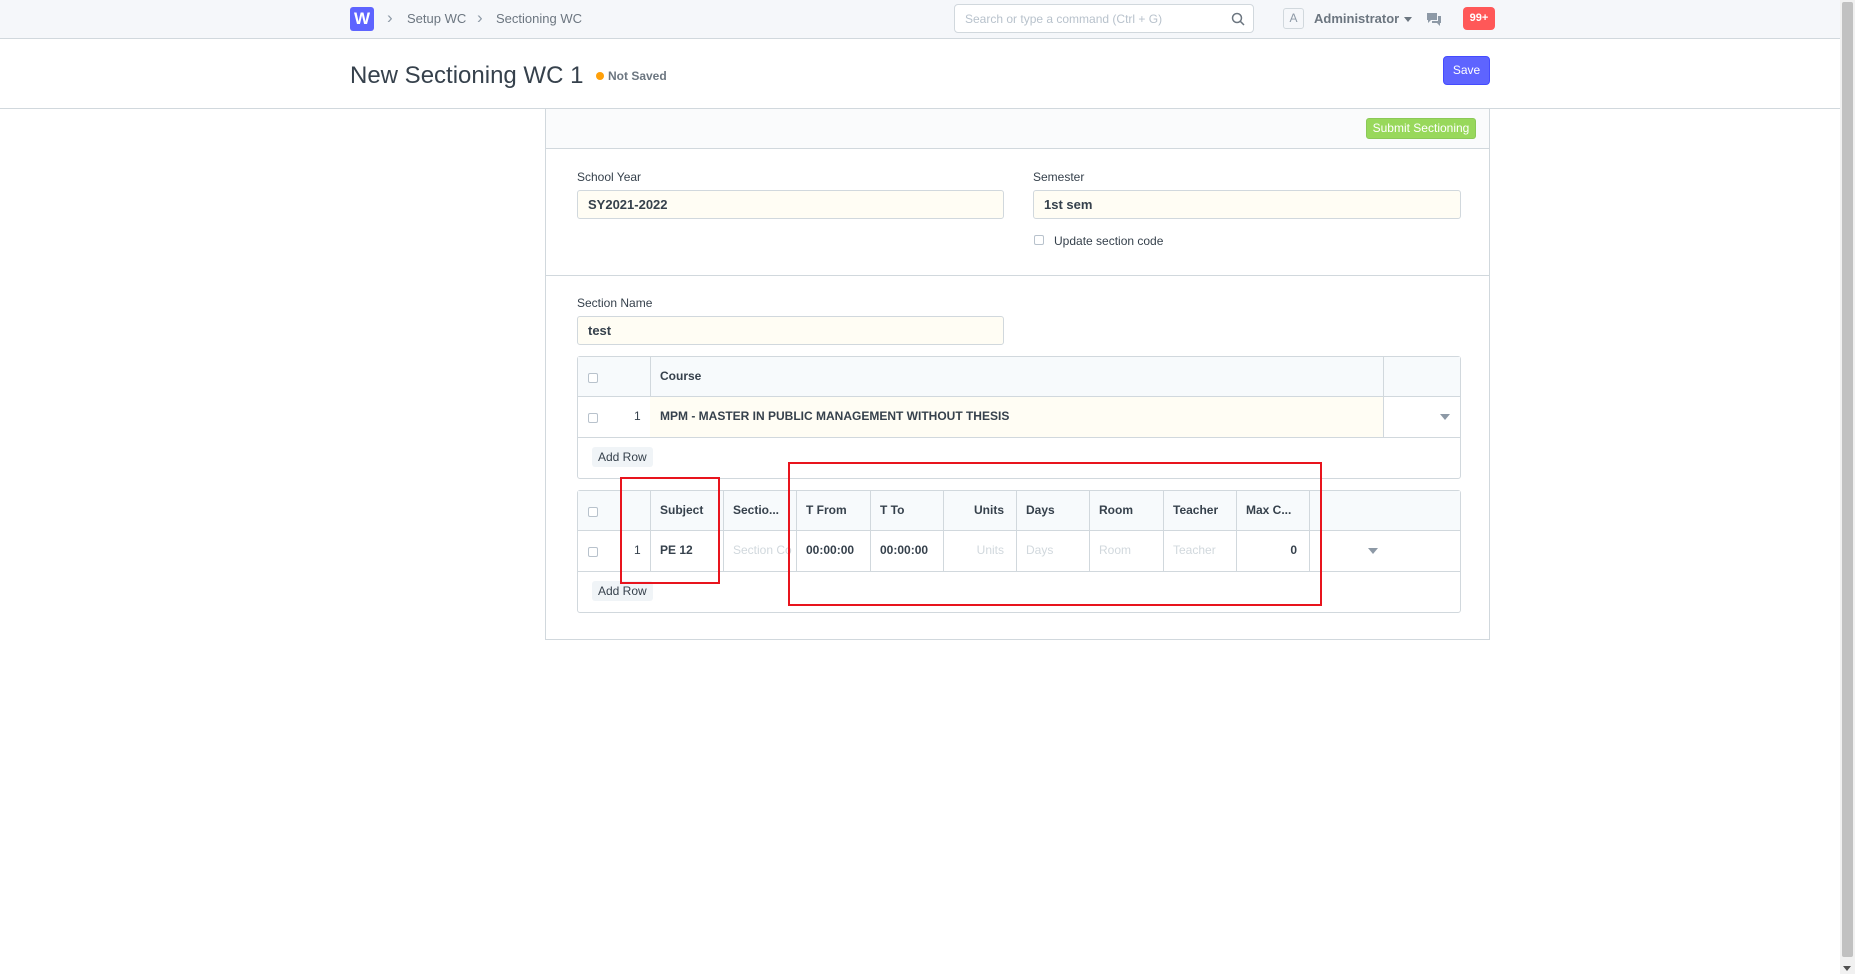 This screenshot has width=1855, height=974. What do you see at coordinates (800, 377) in the screenshot?
I see `course-column-header: Course` at bounding box center [800, 377].